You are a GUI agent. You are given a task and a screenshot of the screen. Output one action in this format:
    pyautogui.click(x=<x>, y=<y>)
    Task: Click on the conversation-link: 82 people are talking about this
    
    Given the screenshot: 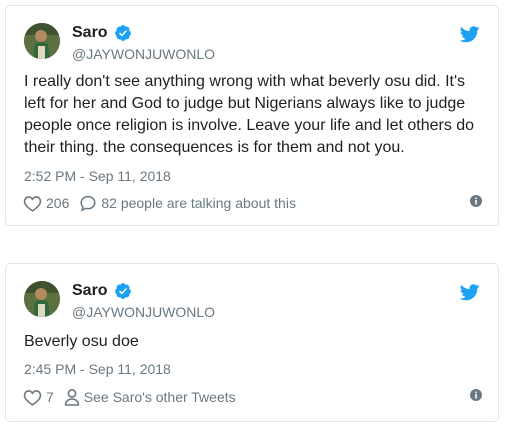 What is the action you would take?
    pyautogui.click(x=187, y=203)
    